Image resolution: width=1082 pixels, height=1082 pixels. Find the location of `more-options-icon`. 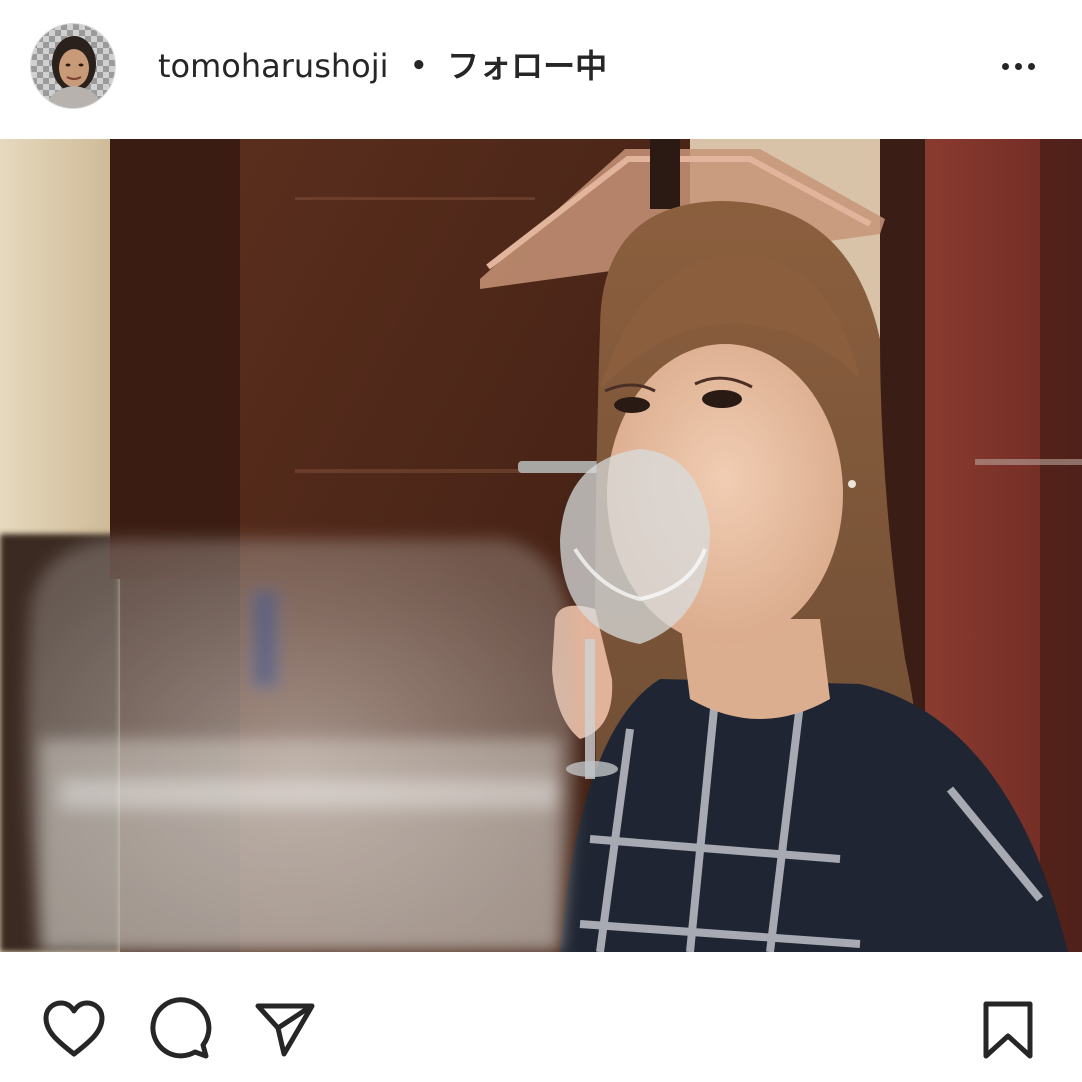

more-options-icon is located at coordinates (1018, 66).